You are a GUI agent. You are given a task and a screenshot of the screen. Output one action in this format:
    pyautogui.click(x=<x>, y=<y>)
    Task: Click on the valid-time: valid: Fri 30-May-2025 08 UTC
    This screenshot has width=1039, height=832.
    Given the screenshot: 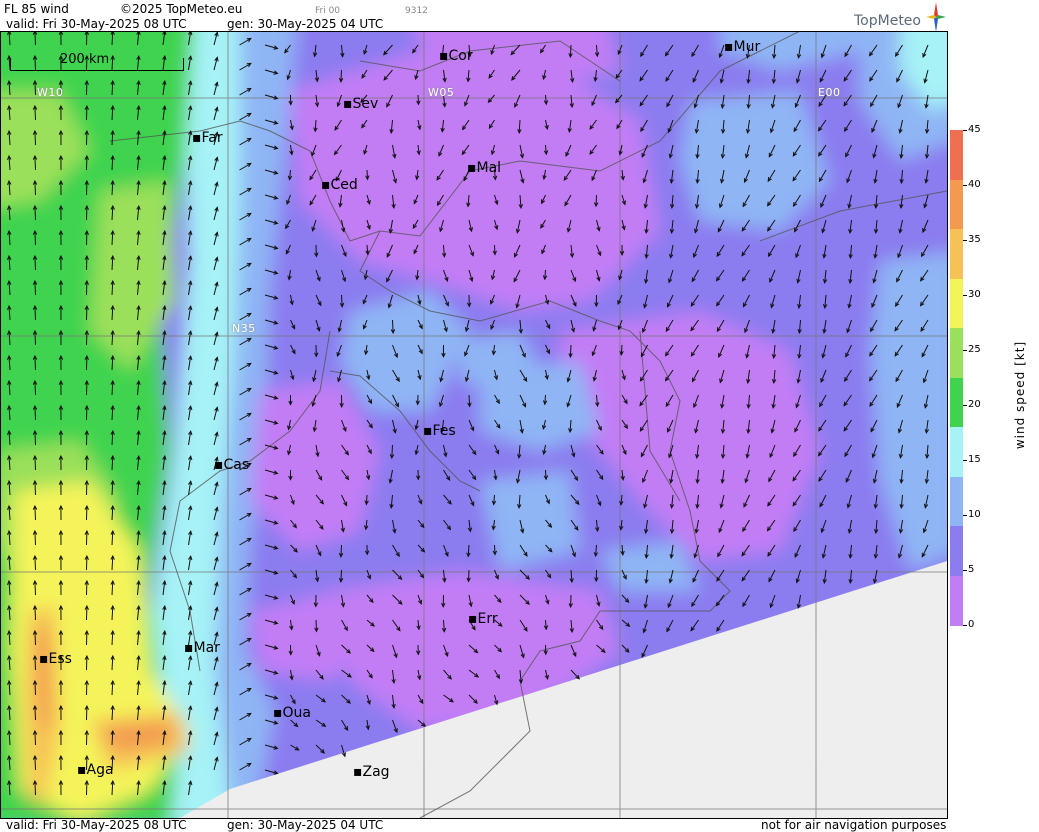 What is the action you would take?
    pyautogui.click(x=96, y=24)
    